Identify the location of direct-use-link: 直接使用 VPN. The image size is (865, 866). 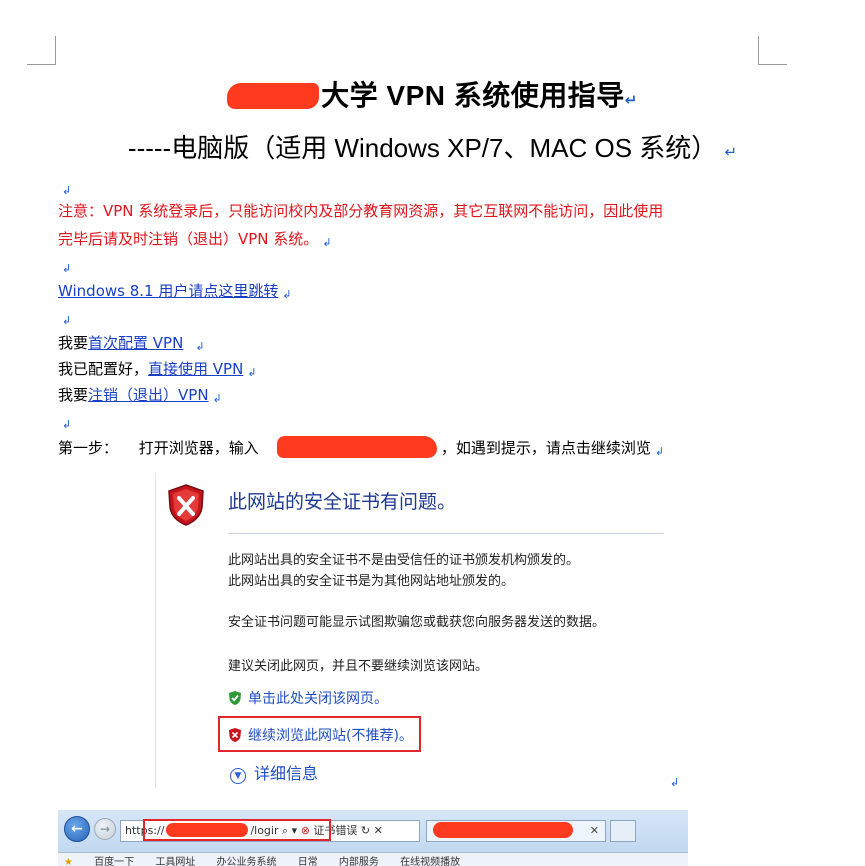
(195, 369).